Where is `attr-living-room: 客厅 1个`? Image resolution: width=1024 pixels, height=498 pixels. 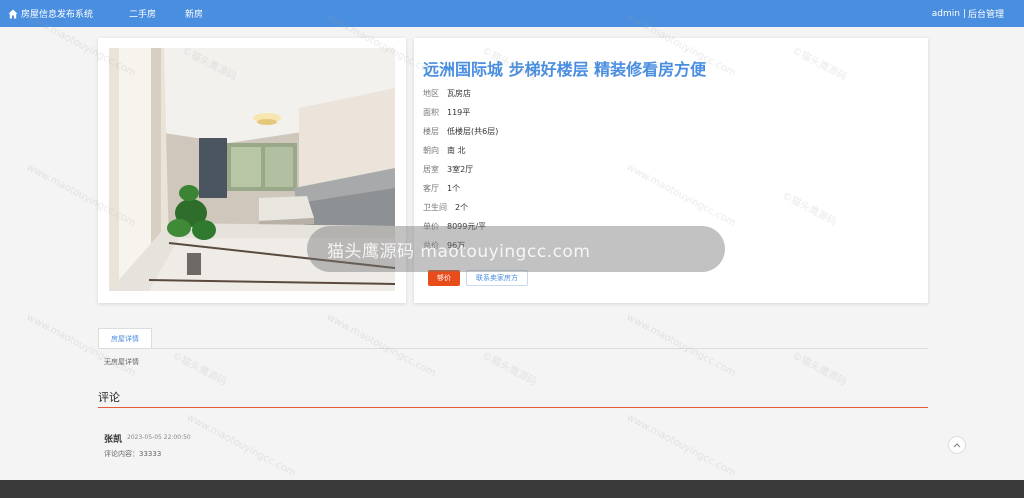
attr-living-room: 客厅 1个 is located at coordinates (441, 188).